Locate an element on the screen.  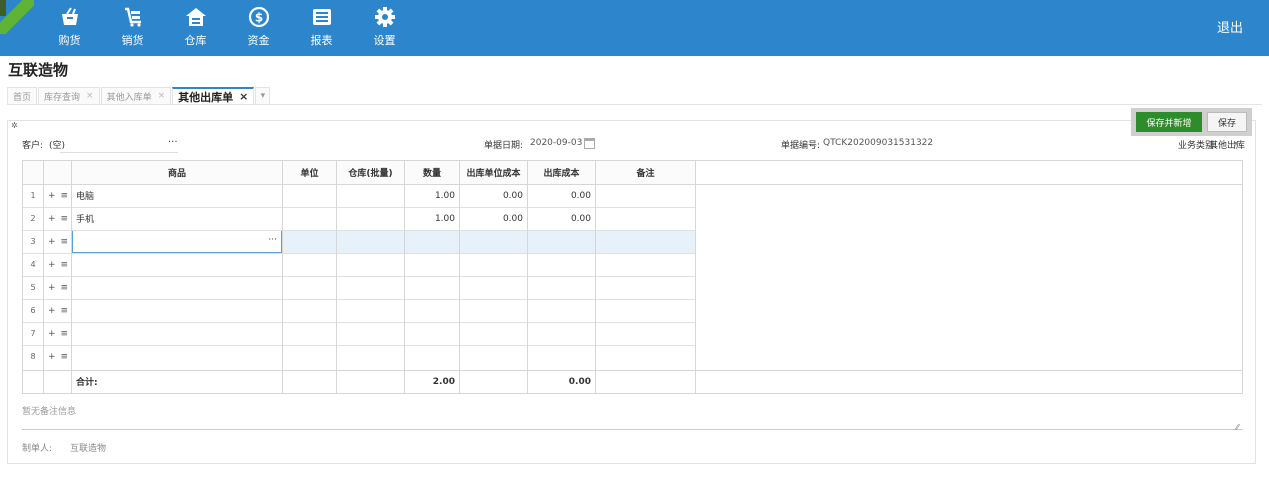
main-nav: 购货 销货 仓库 $ 资金 报表 设置 is located at coordinates (227, 28).